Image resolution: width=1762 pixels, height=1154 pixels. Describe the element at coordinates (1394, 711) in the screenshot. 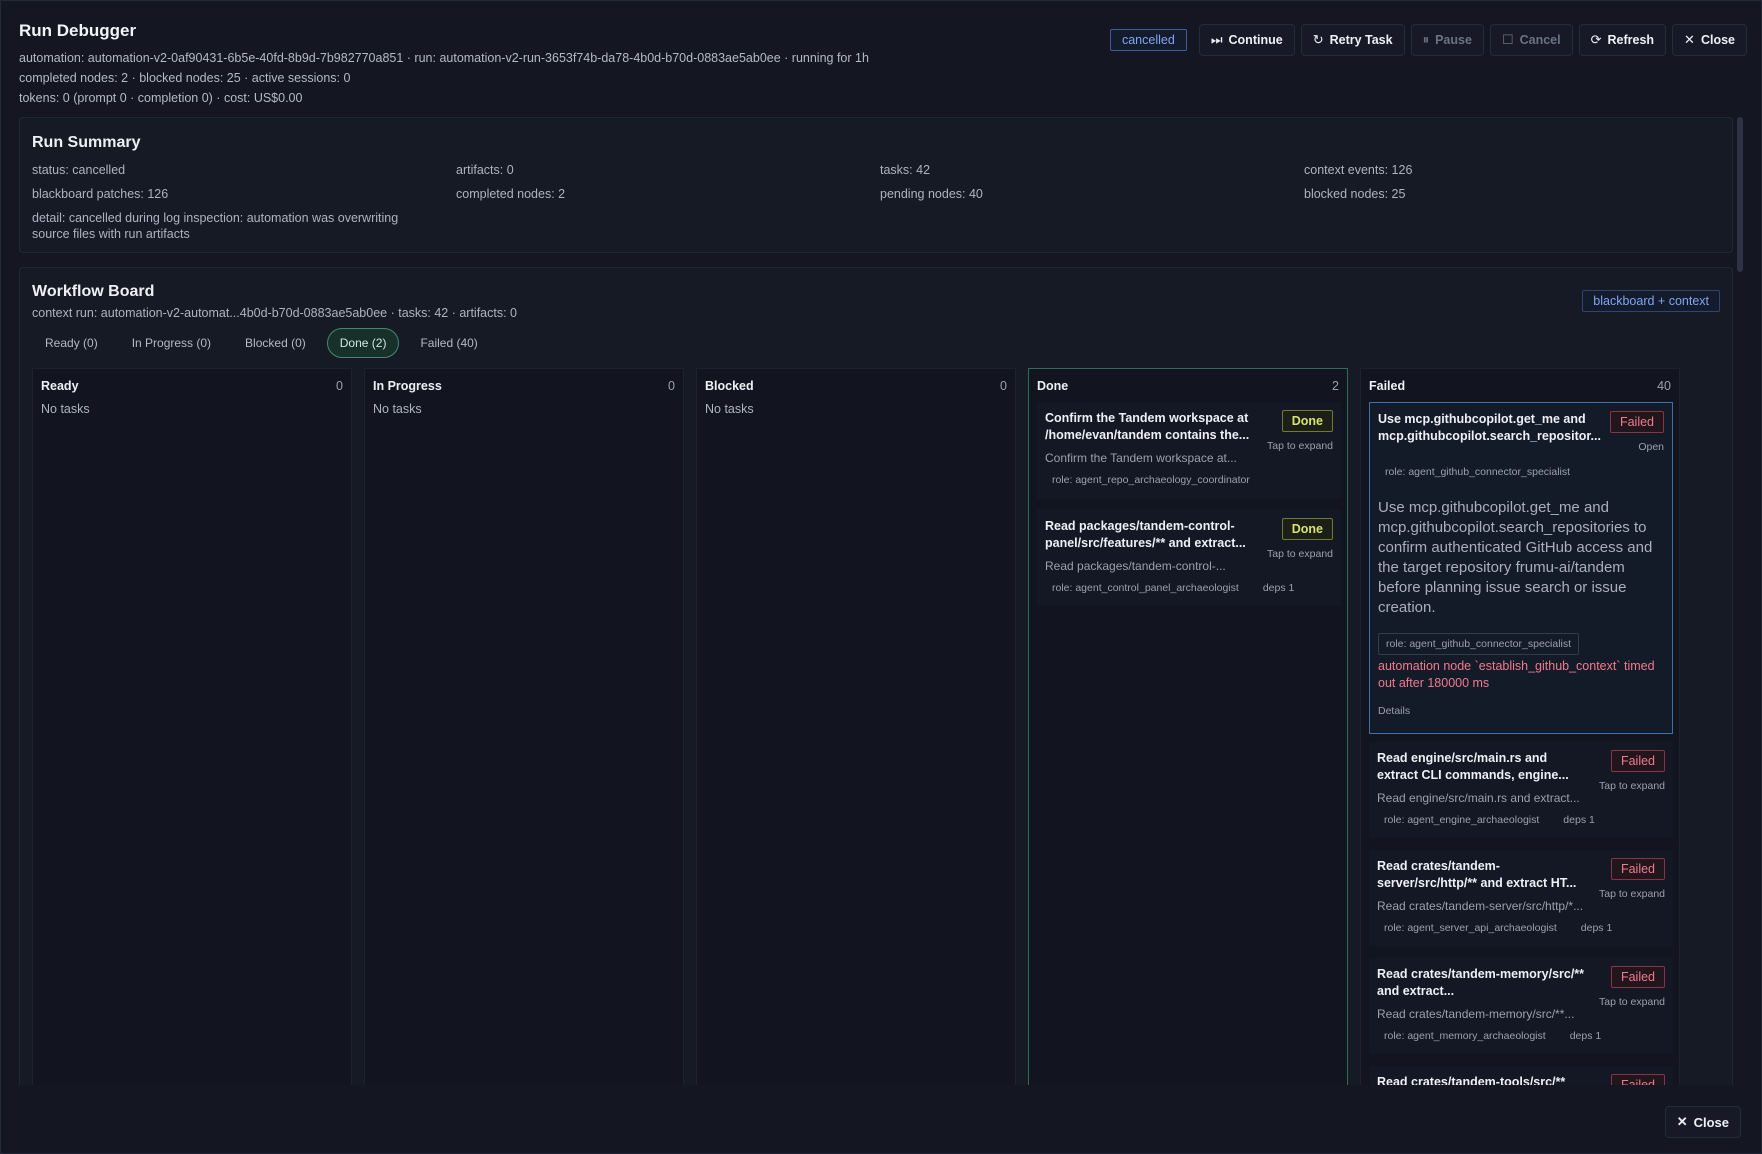

I see `details-link: Details` at that location.